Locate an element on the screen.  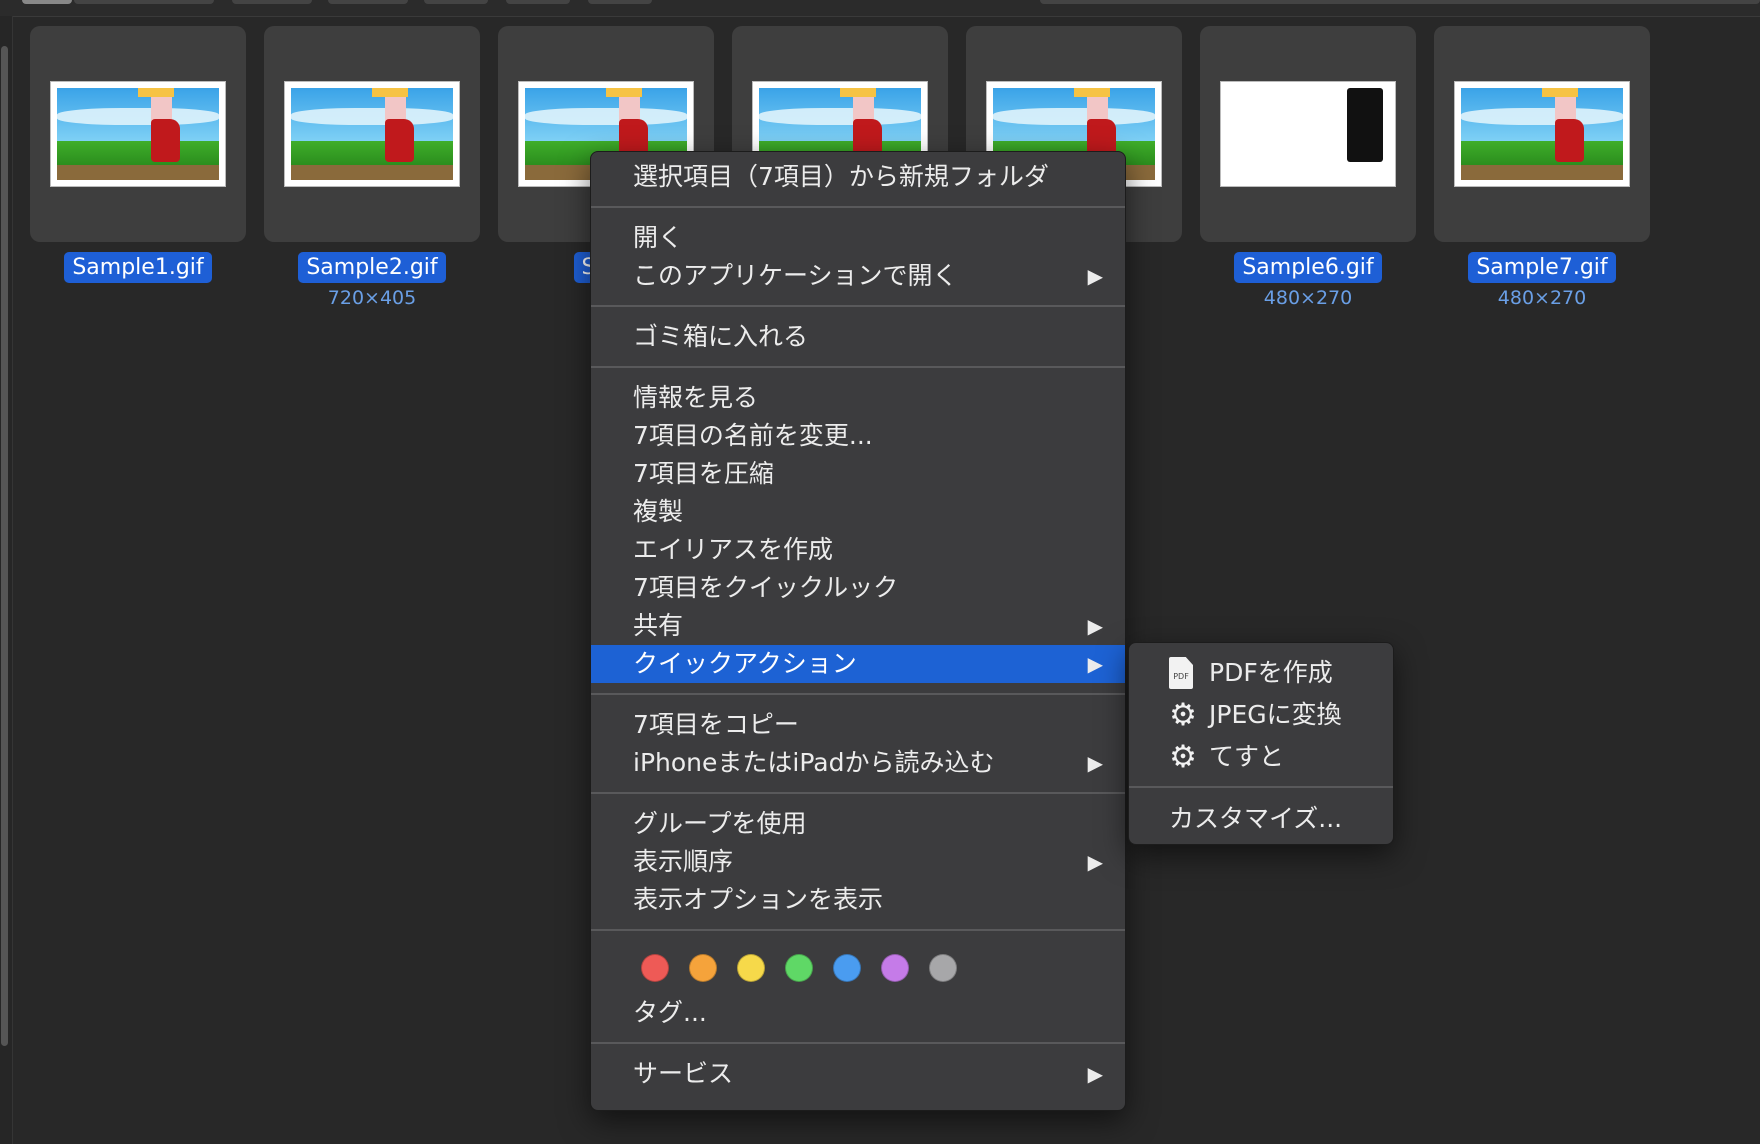
menu-item-trash: ゴミ箱に入れる is located at coordinates (858, 337).